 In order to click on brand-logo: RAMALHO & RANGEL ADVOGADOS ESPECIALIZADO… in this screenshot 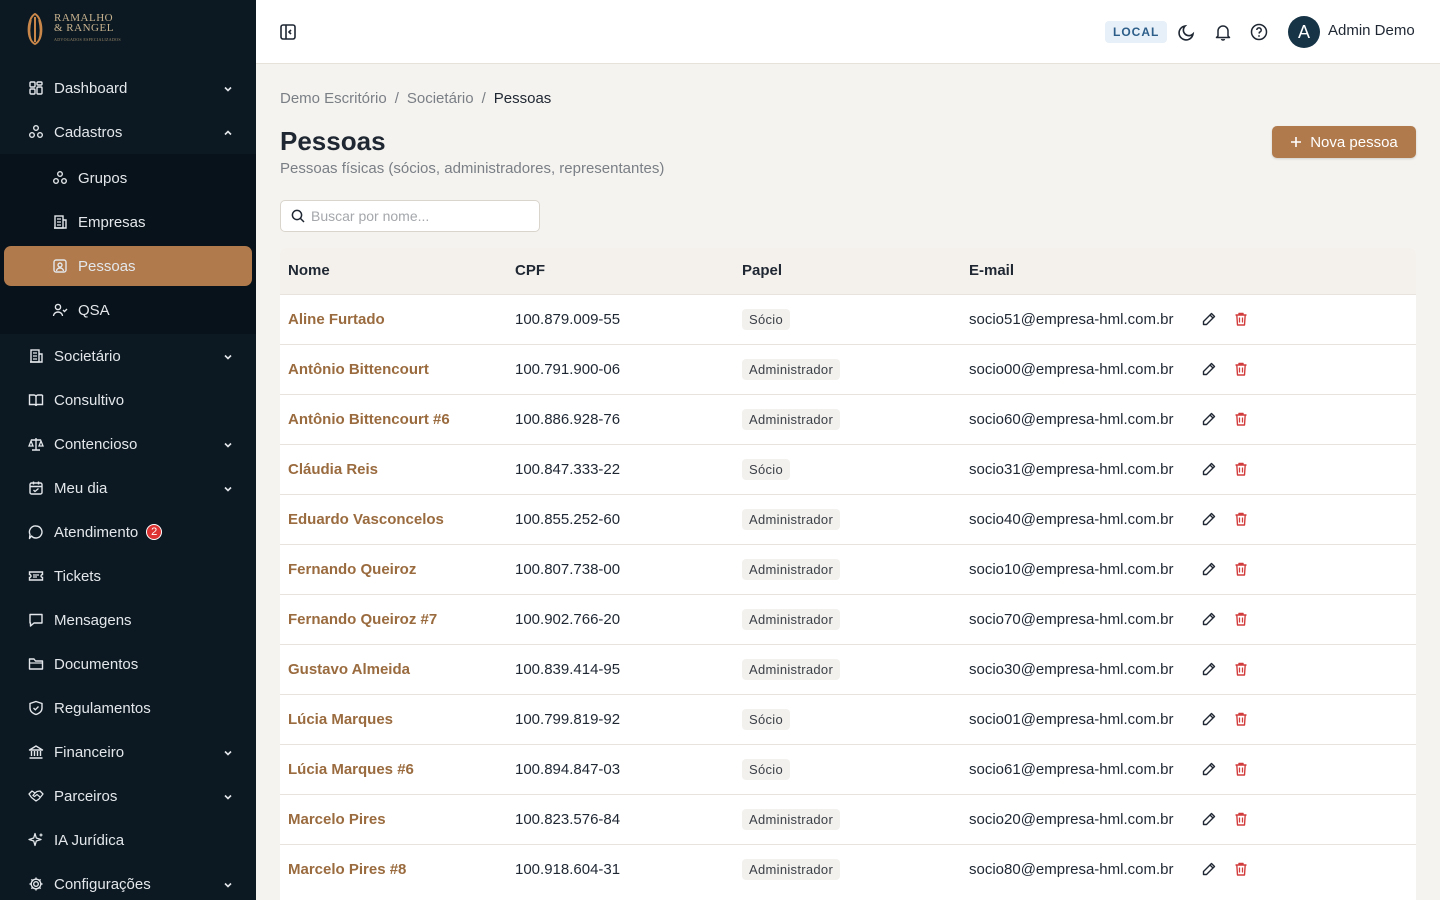, I will do `click(71, 29)`.